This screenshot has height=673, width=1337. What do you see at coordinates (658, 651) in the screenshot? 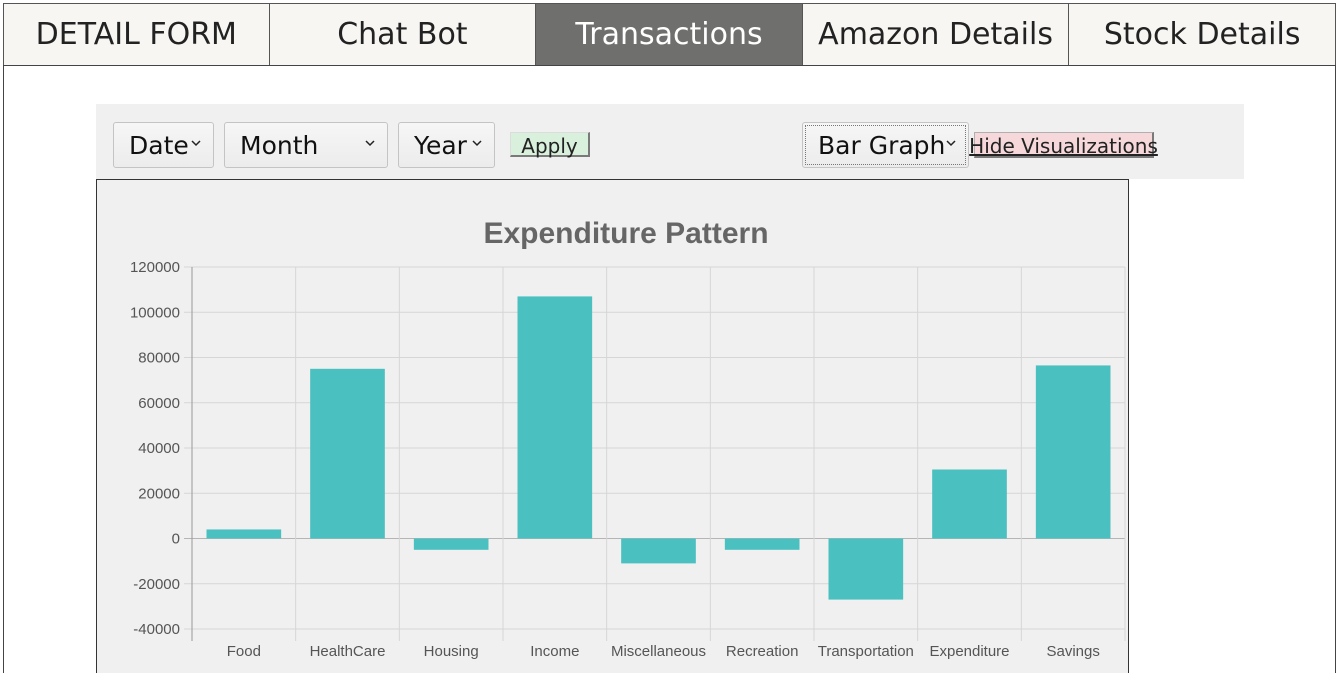
I see `x-tick-label: Miscellaneous` at bounding box center [658, 651].